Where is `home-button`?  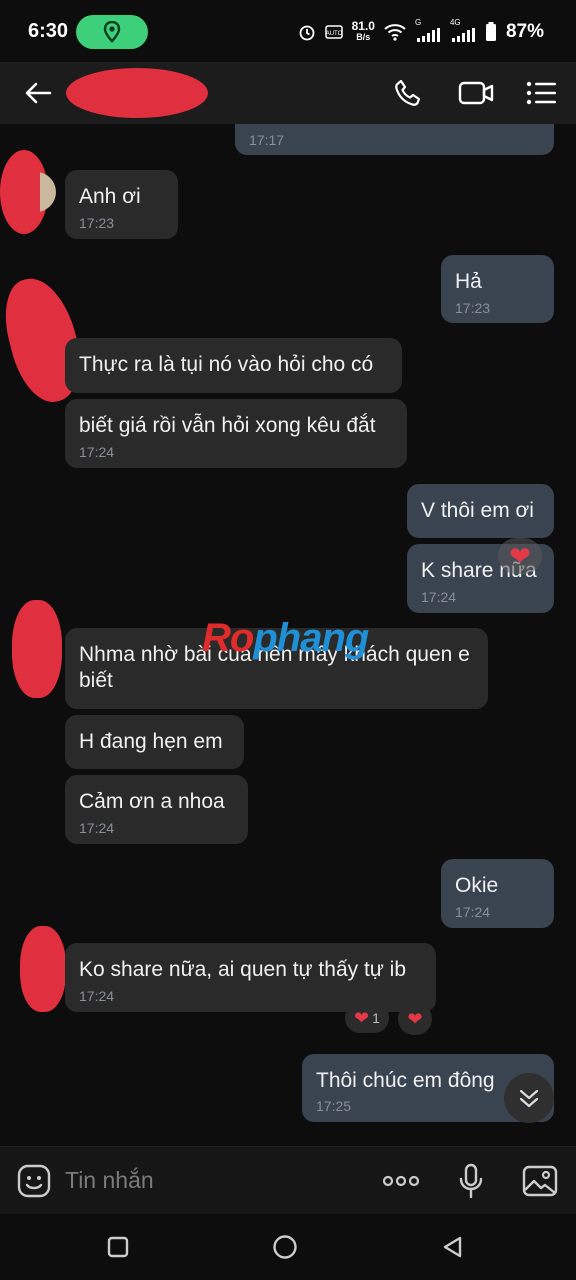 home-button is located at coordinates (285, 1247).